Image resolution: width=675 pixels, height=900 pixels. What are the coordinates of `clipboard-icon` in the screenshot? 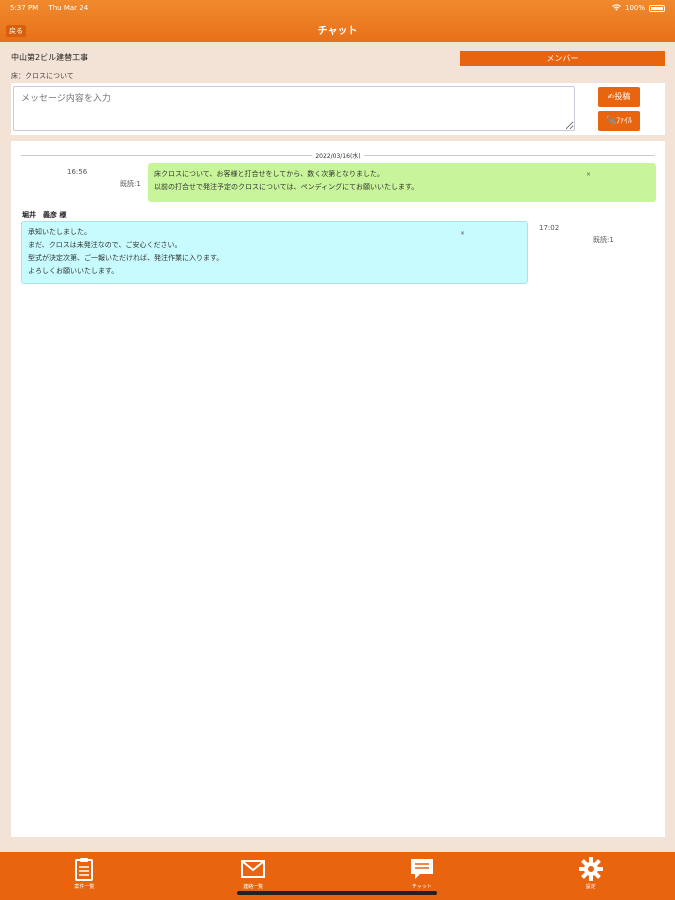 It's located at (84, 869).